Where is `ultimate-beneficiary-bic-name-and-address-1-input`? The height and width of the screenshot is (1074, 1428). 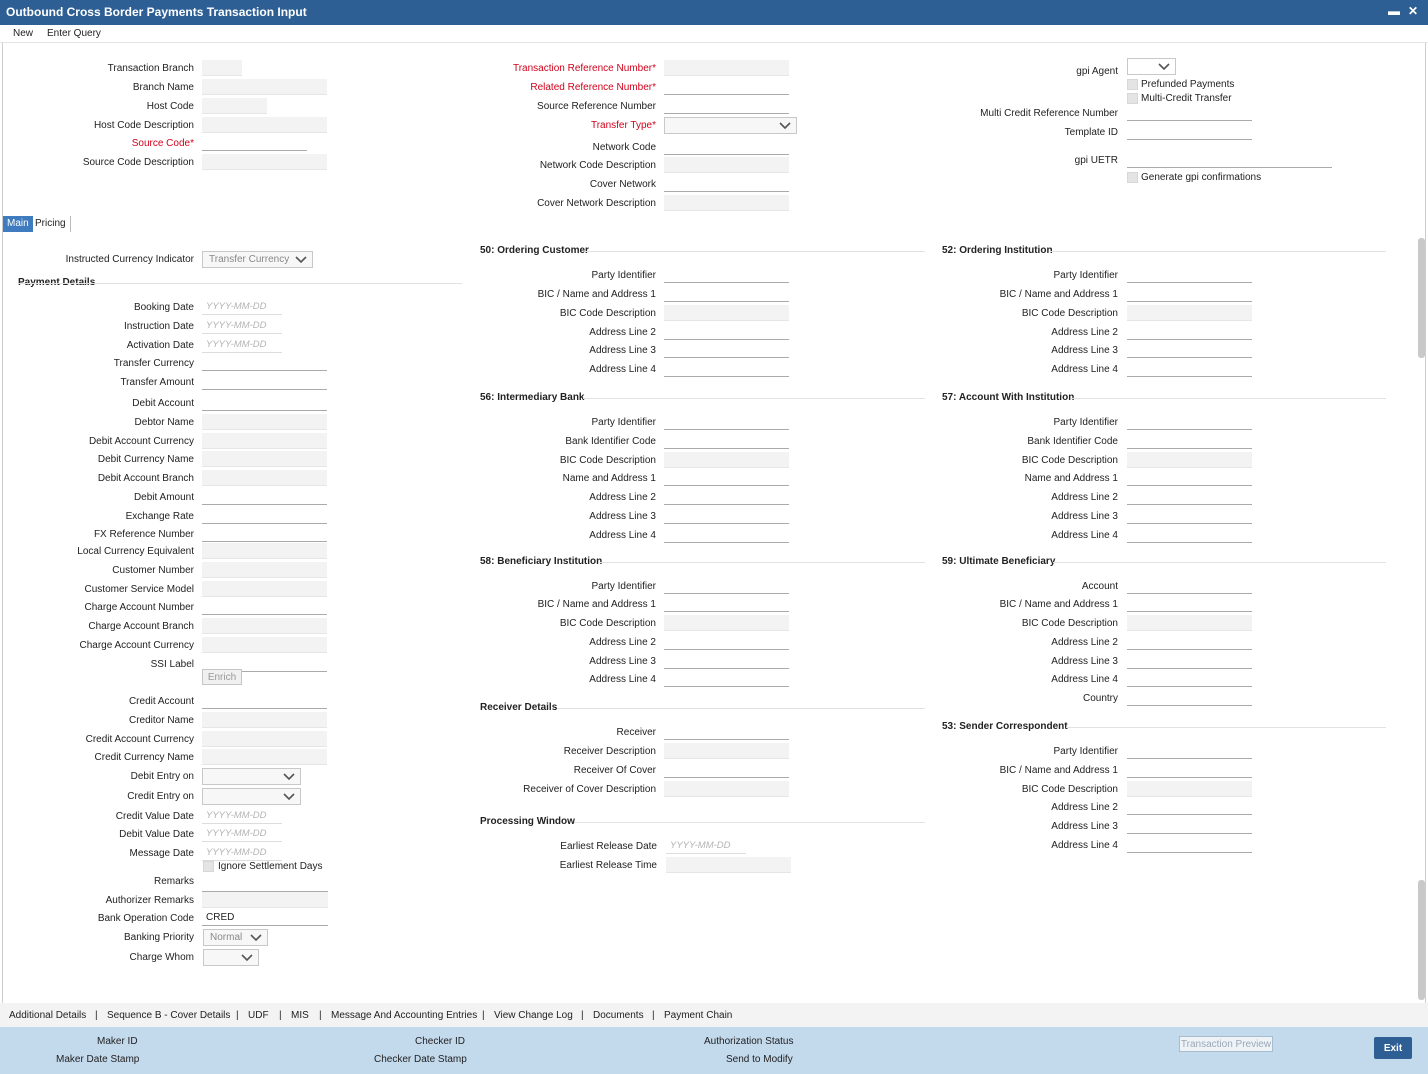 ultimate-beneficiary-bic-name-and-address-1-input is located at coordinates (1189, 604).